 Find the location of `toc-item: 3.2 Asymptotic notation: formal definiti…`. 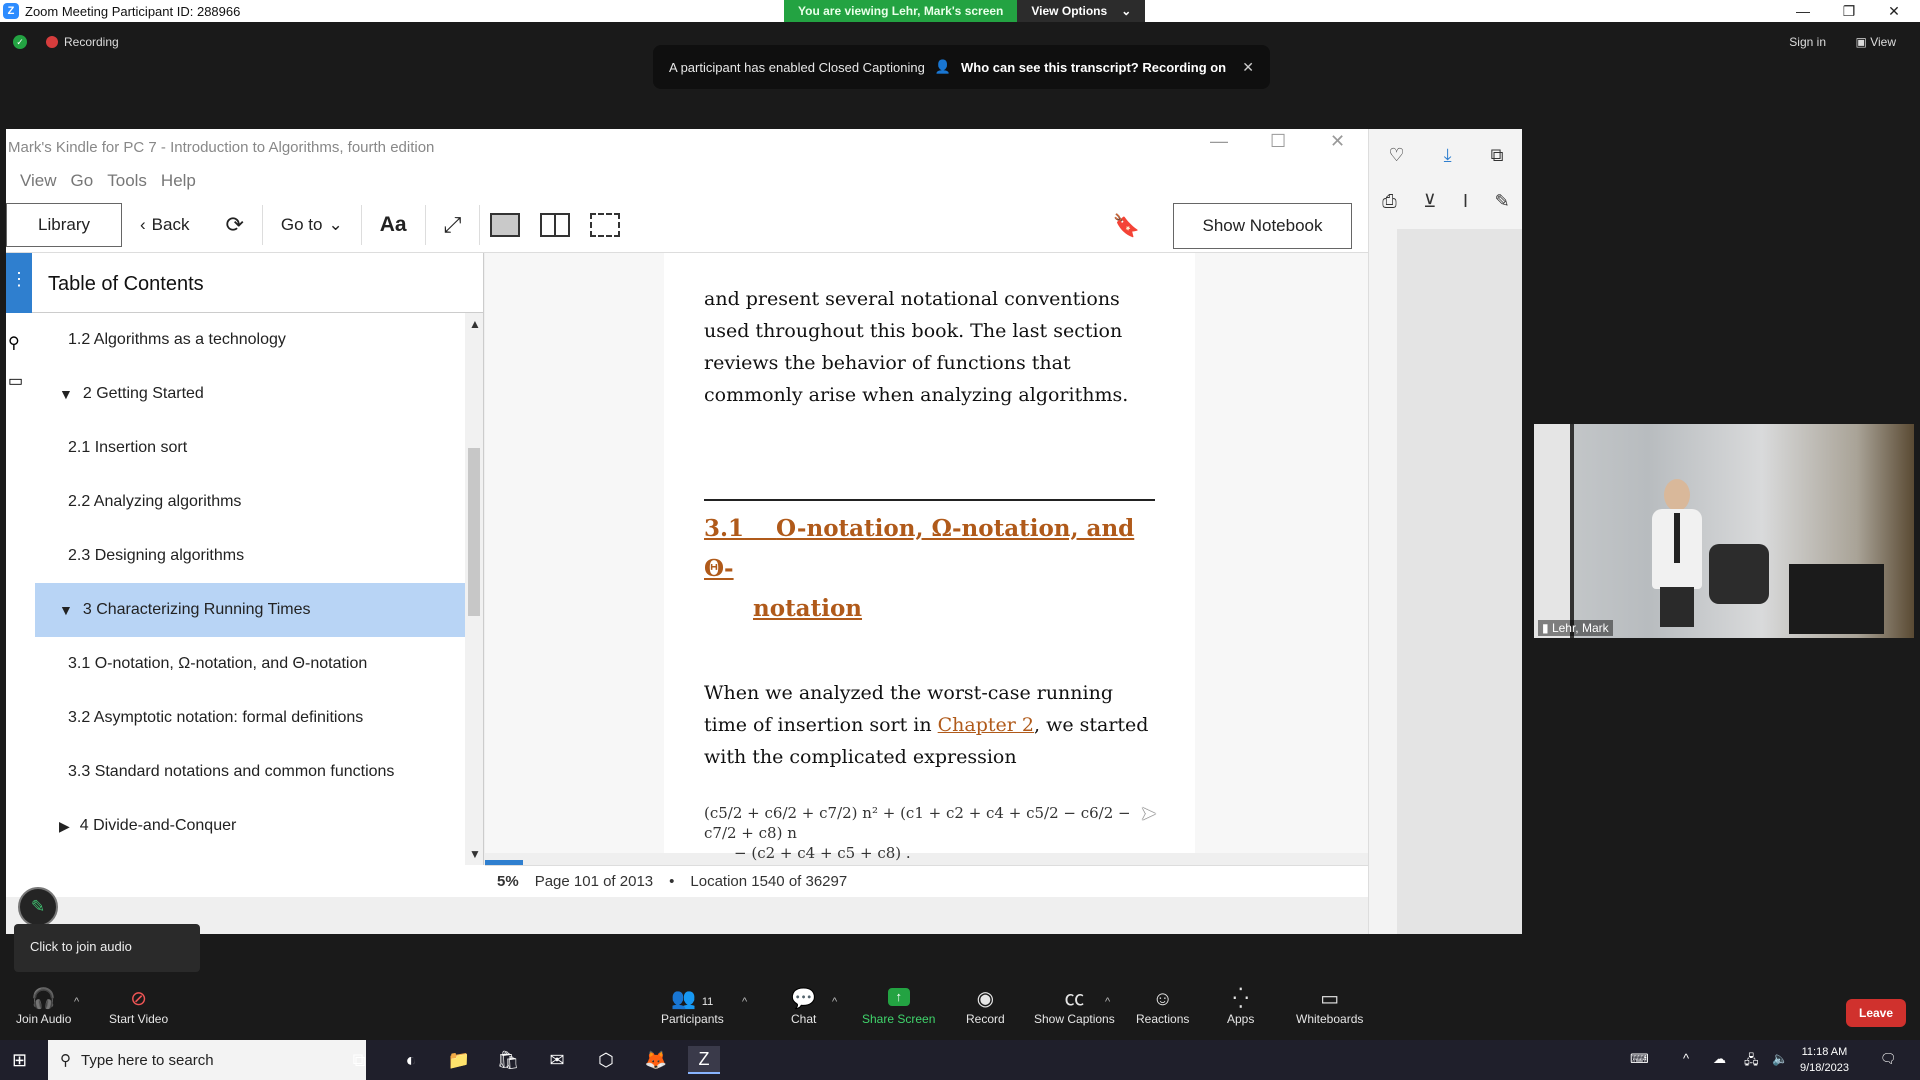

toc-item: 3.2 Asymptotic notation: formal definiti… is located at coordinates (251, 718).